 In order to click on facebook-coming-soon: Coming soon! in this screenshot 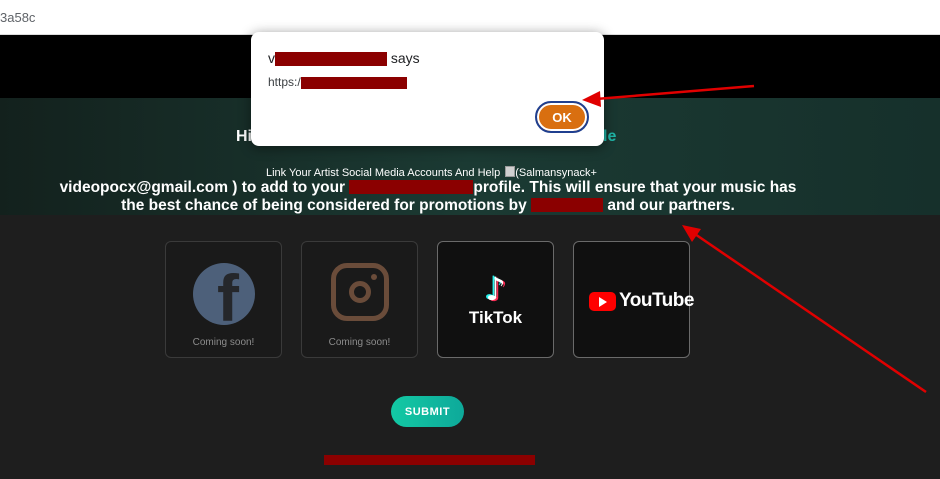, I will do `click(223, 342)`.